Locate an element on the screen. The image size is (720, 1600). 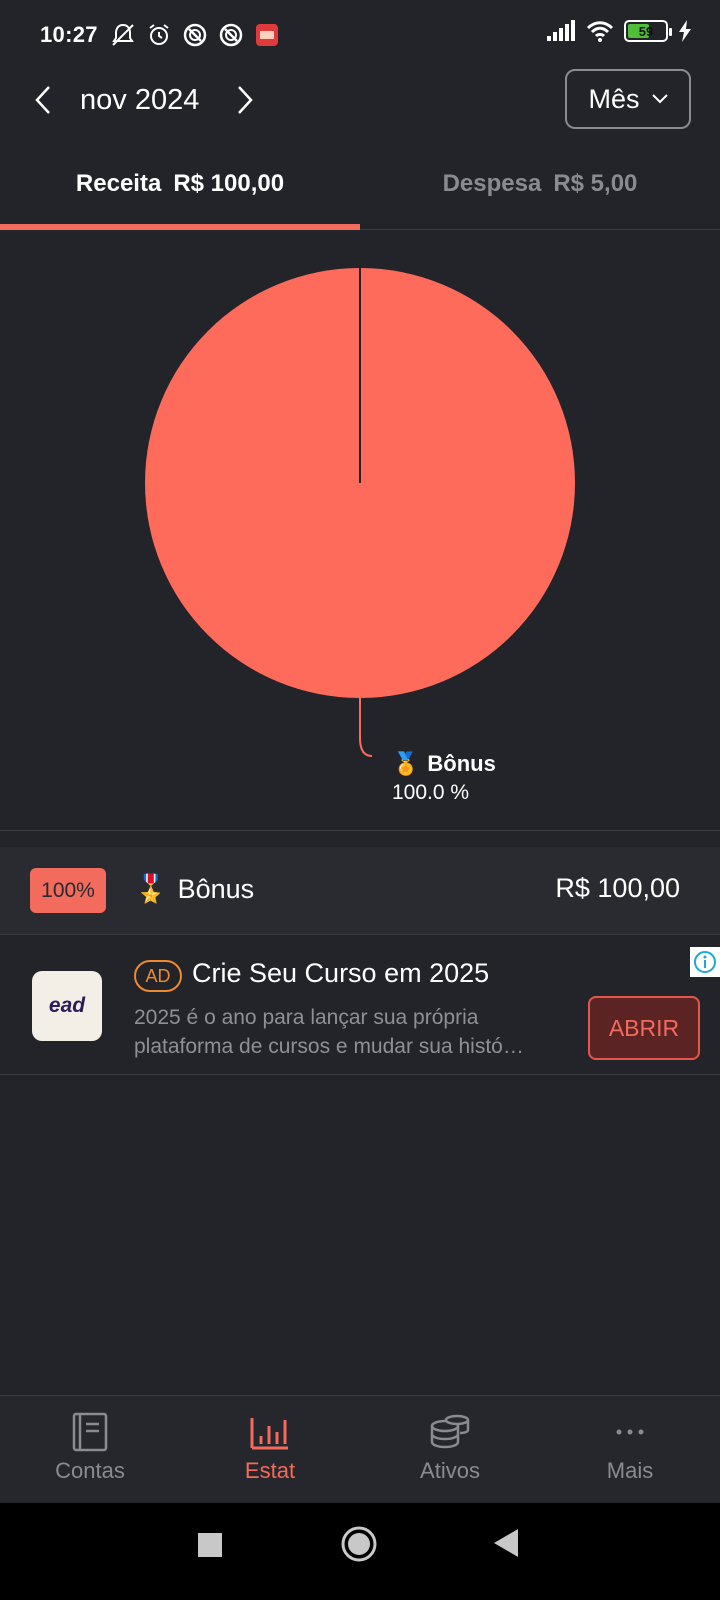
category-list-row: 100% 🎖️ Bônus R$ 100,00 is located at coordinates (360, 891).